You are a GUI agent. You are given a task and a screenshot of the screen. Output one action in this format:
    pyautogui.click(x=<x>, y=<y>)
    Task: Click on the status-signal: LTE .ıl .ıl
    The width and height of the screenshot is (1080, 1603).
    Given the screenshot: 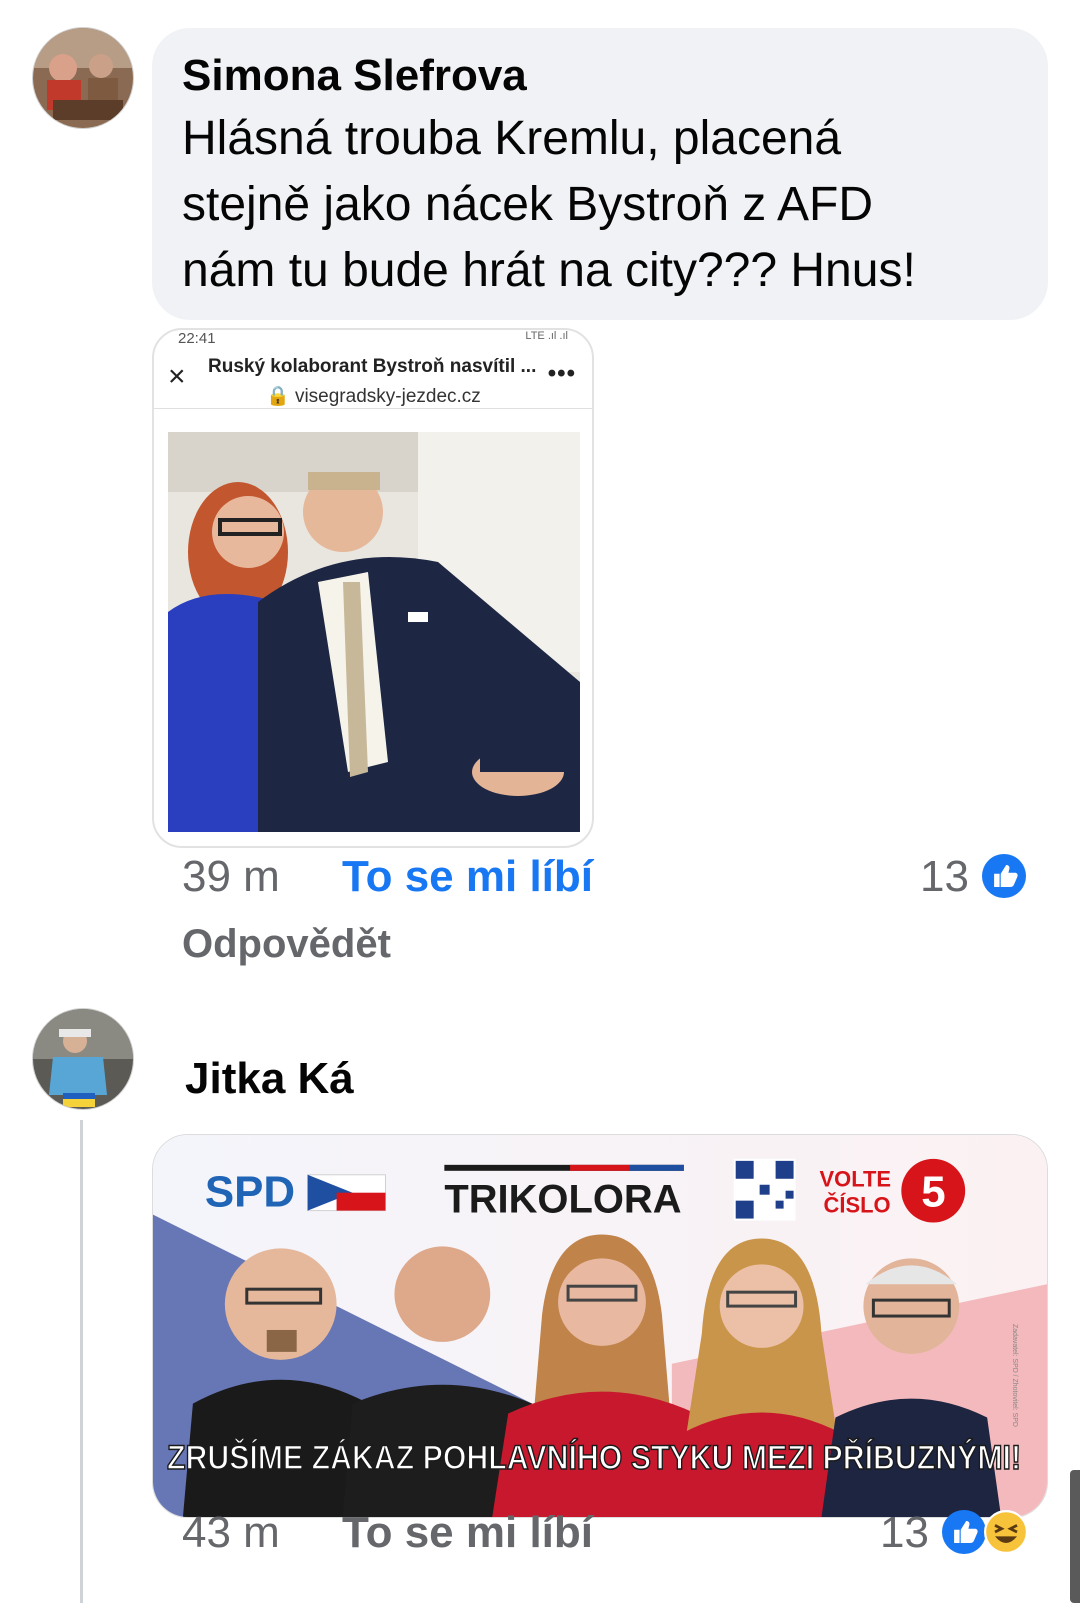 What is the action you would take?
    pyautogui.click(x=546, y=336)
    